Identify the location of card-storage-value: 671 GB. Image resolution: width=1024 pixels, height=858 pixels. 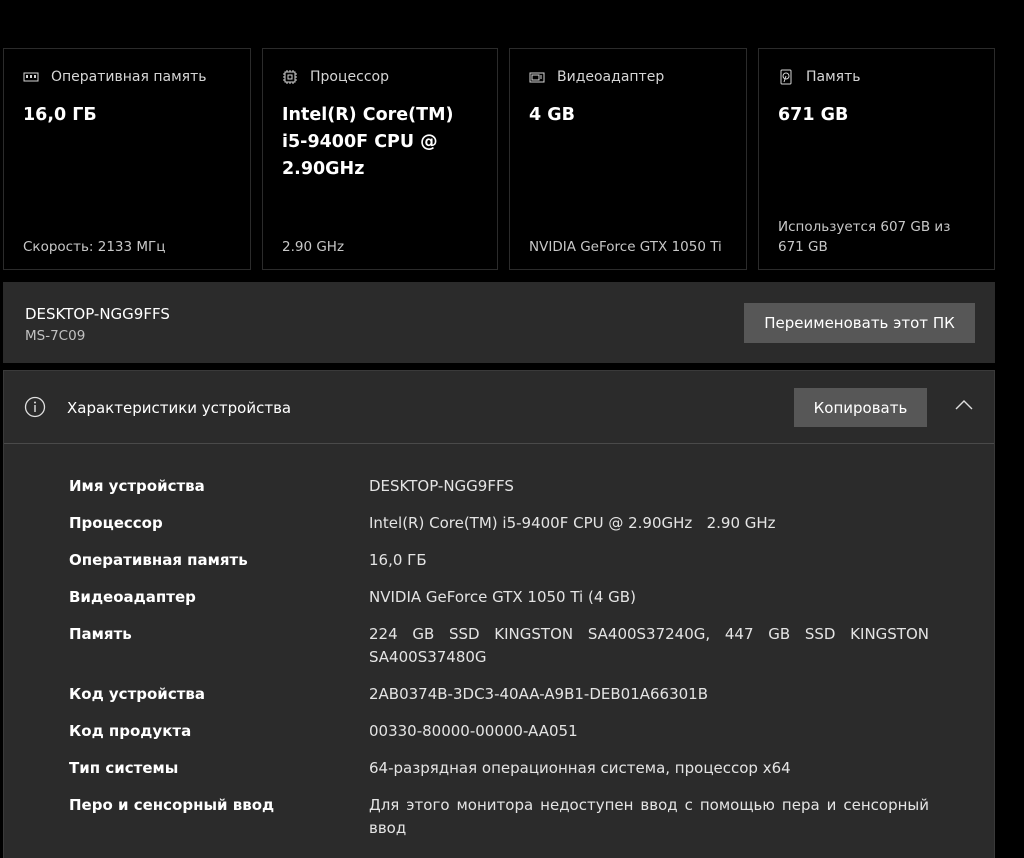
(813, 115).